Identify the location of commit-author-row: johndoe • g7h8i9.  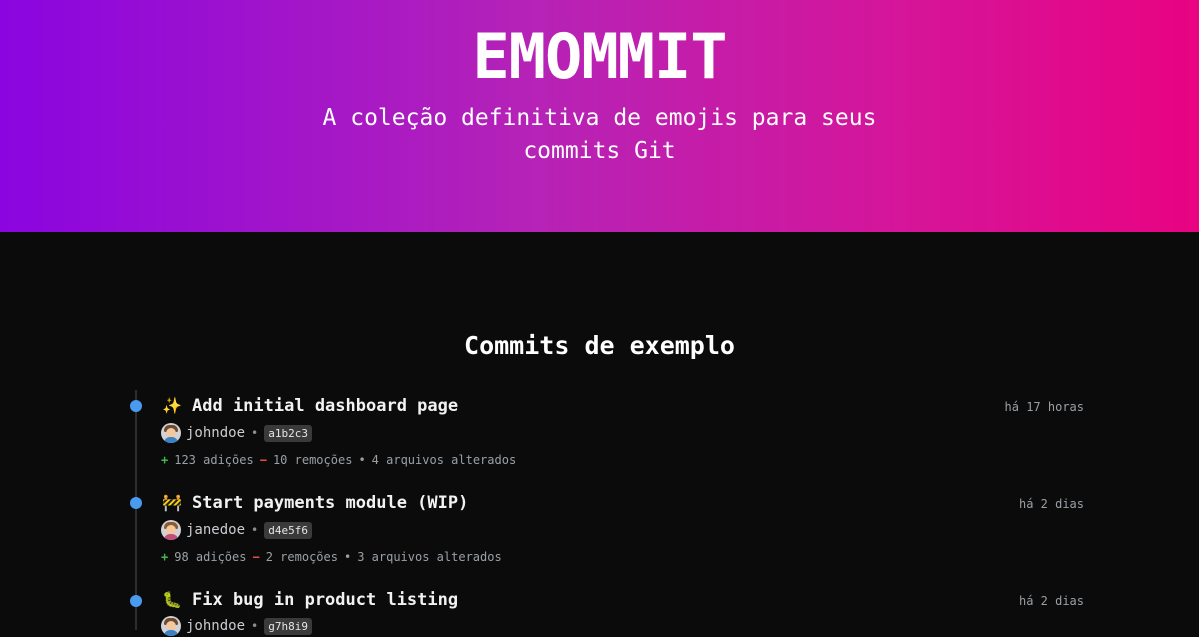
(236, 626).